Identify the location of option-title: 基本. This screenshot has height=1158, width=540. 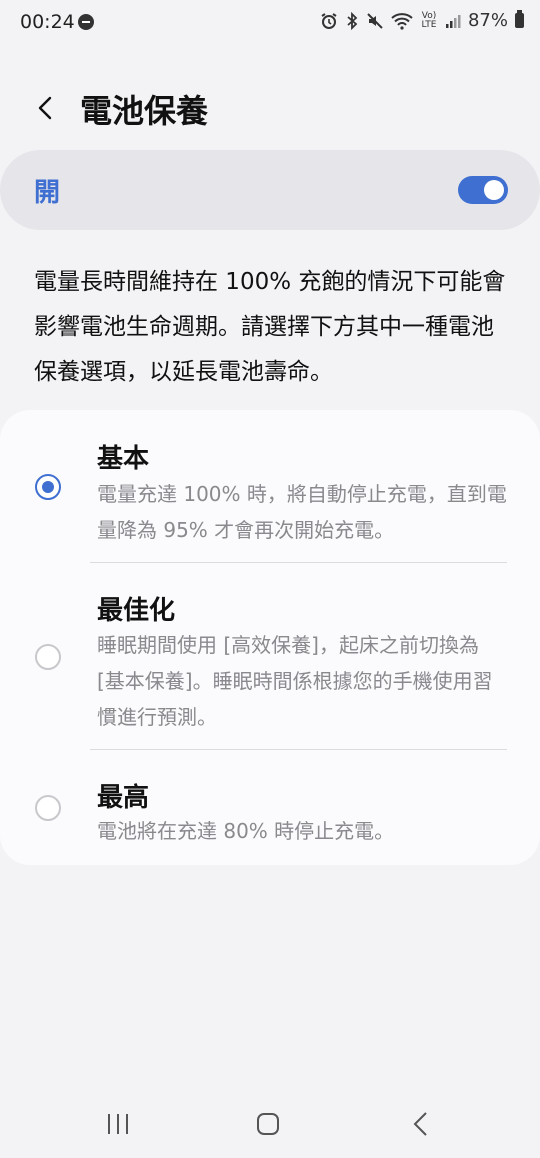
(123, 459).